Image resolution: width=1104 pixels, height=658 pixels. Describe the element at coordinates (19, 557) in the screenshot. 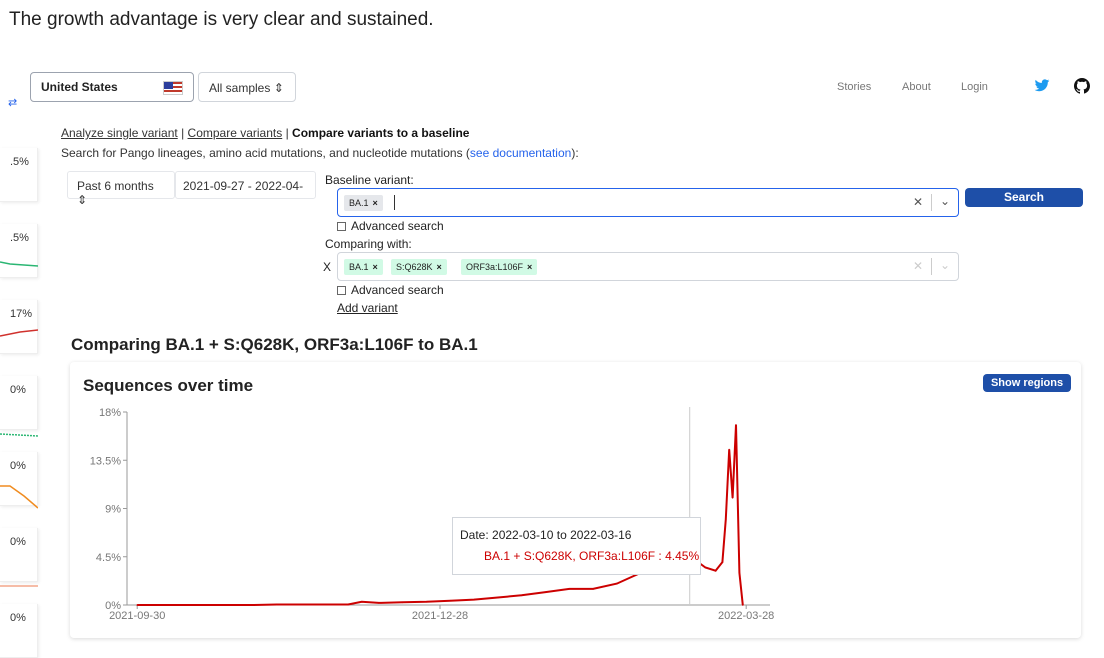

I see `sidebar-card-6: 0%` at that location.